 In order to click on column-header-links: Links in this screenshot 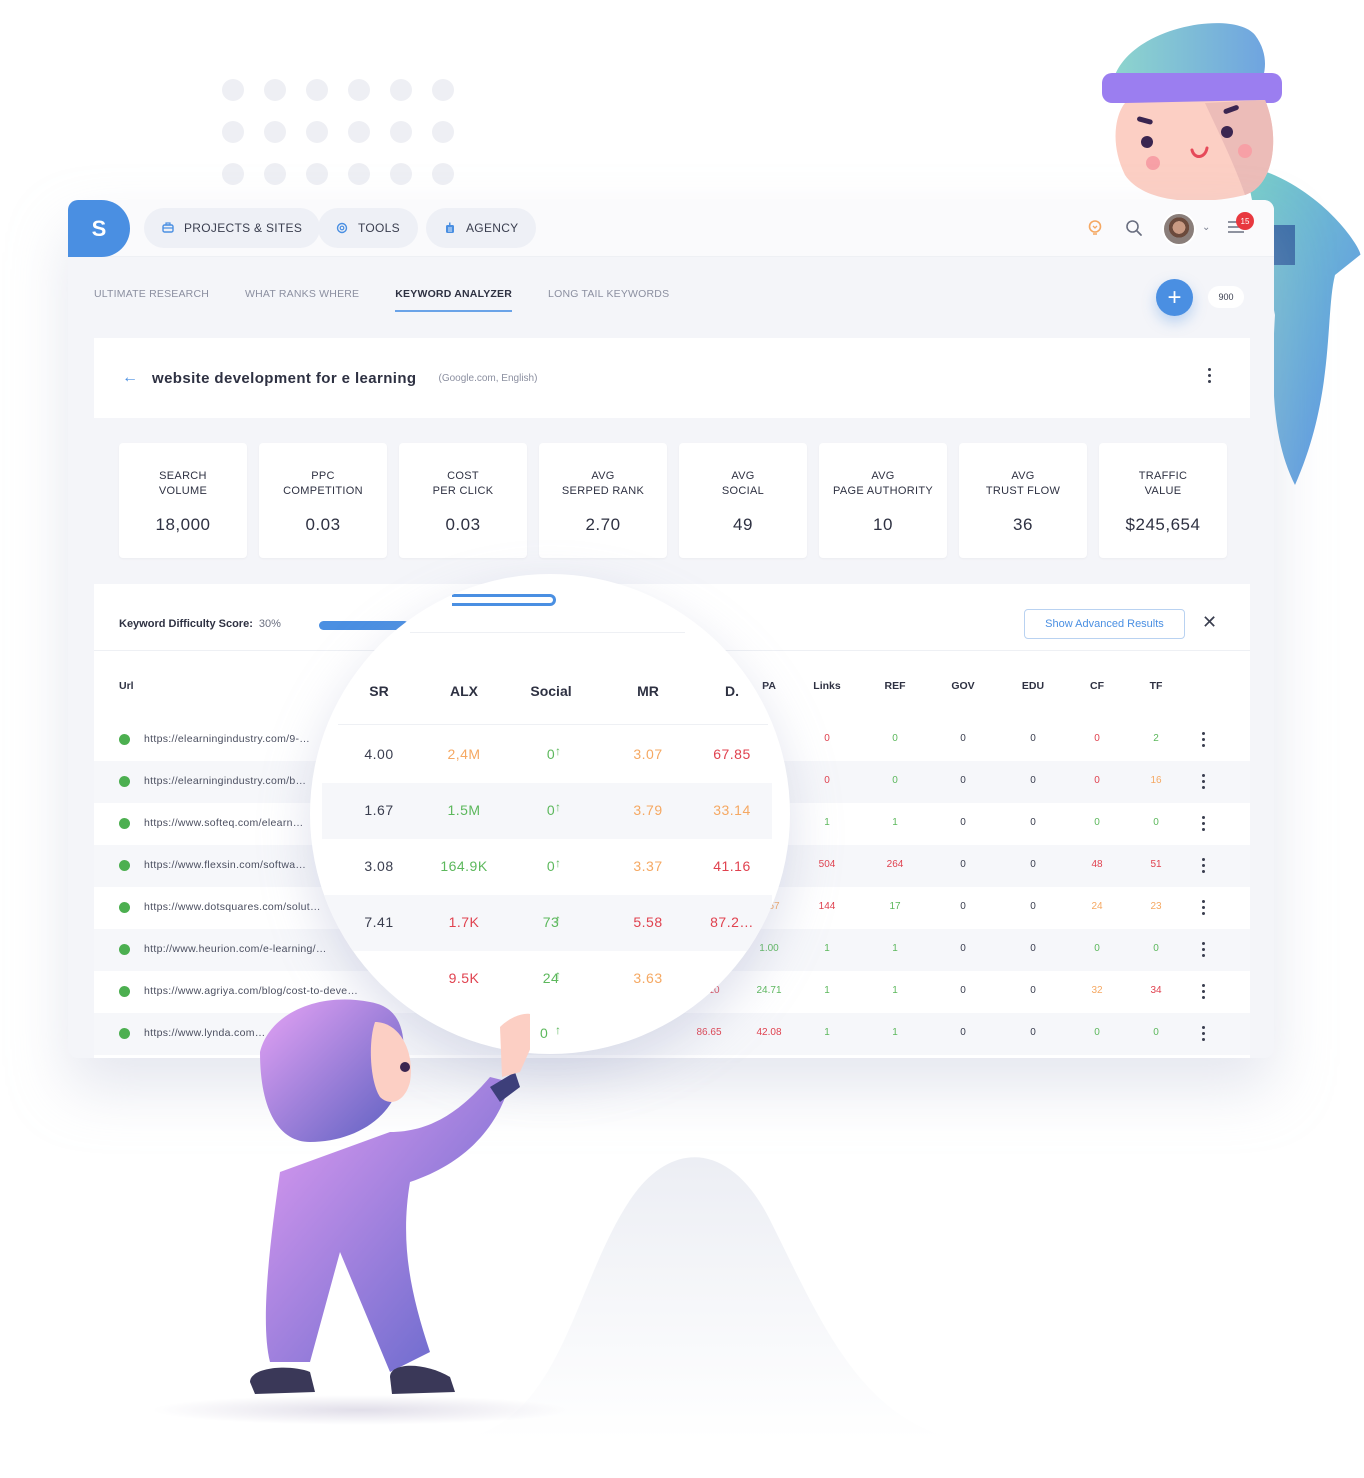, I will do `click(827, 686)`.